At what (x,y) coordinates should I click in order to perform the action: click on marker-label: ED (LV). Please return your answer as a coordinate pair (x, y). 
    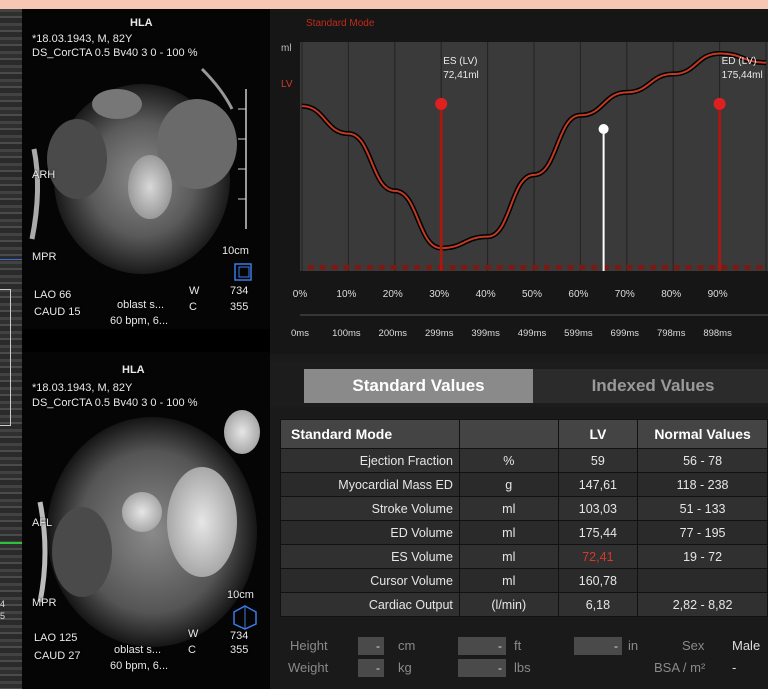
    Looking at the image, I should click on (739, 61).